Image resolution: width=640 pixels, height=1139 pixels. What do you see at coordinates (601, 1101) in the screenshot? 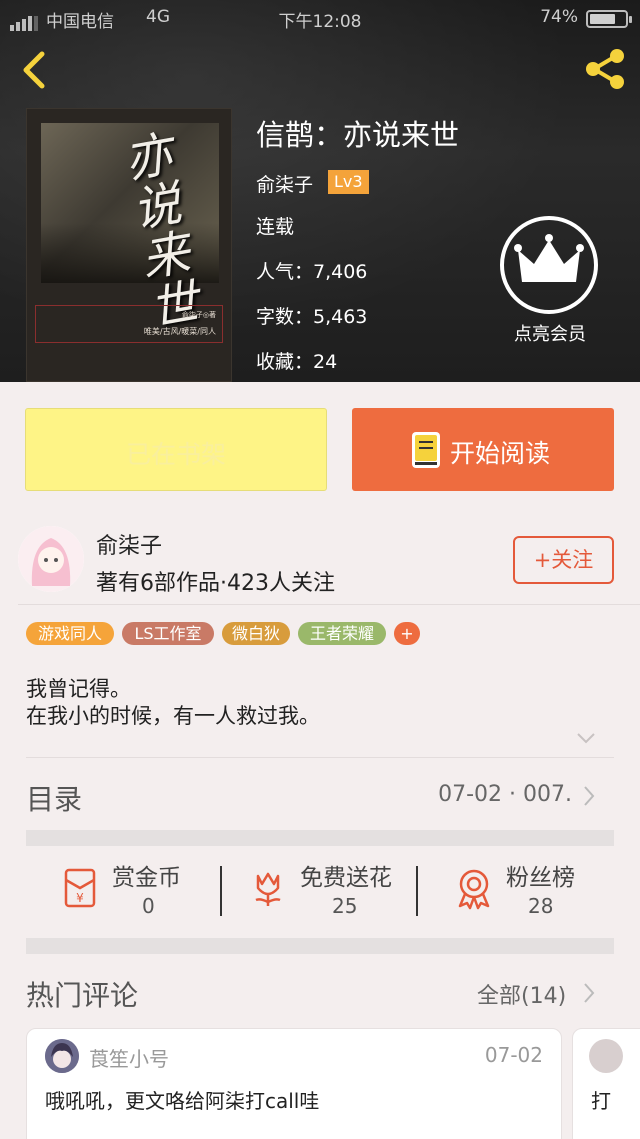
I see `comment-text: 打` at bounding box center [601, 1101].